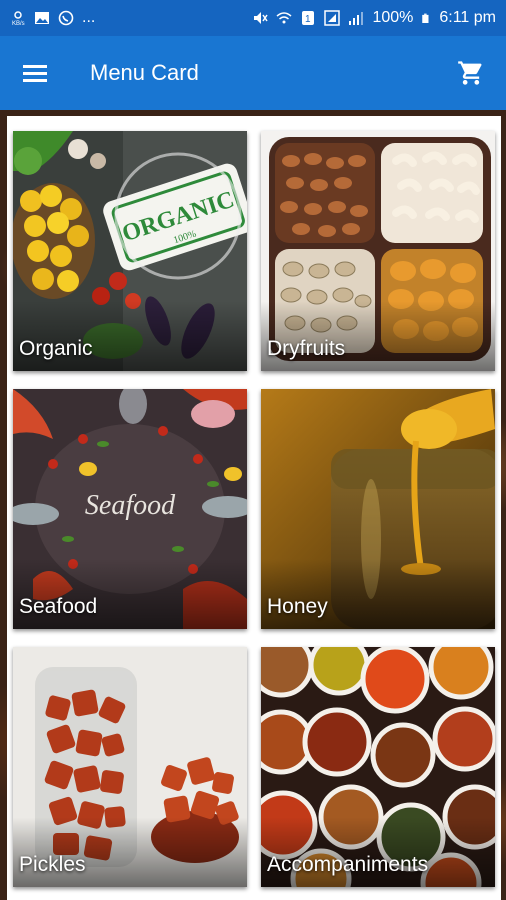 Image resolution: width=506 pixels, height=900 pixels. I want to click on category-tile-dryfruits: Dryfruits, so click(378, 251).